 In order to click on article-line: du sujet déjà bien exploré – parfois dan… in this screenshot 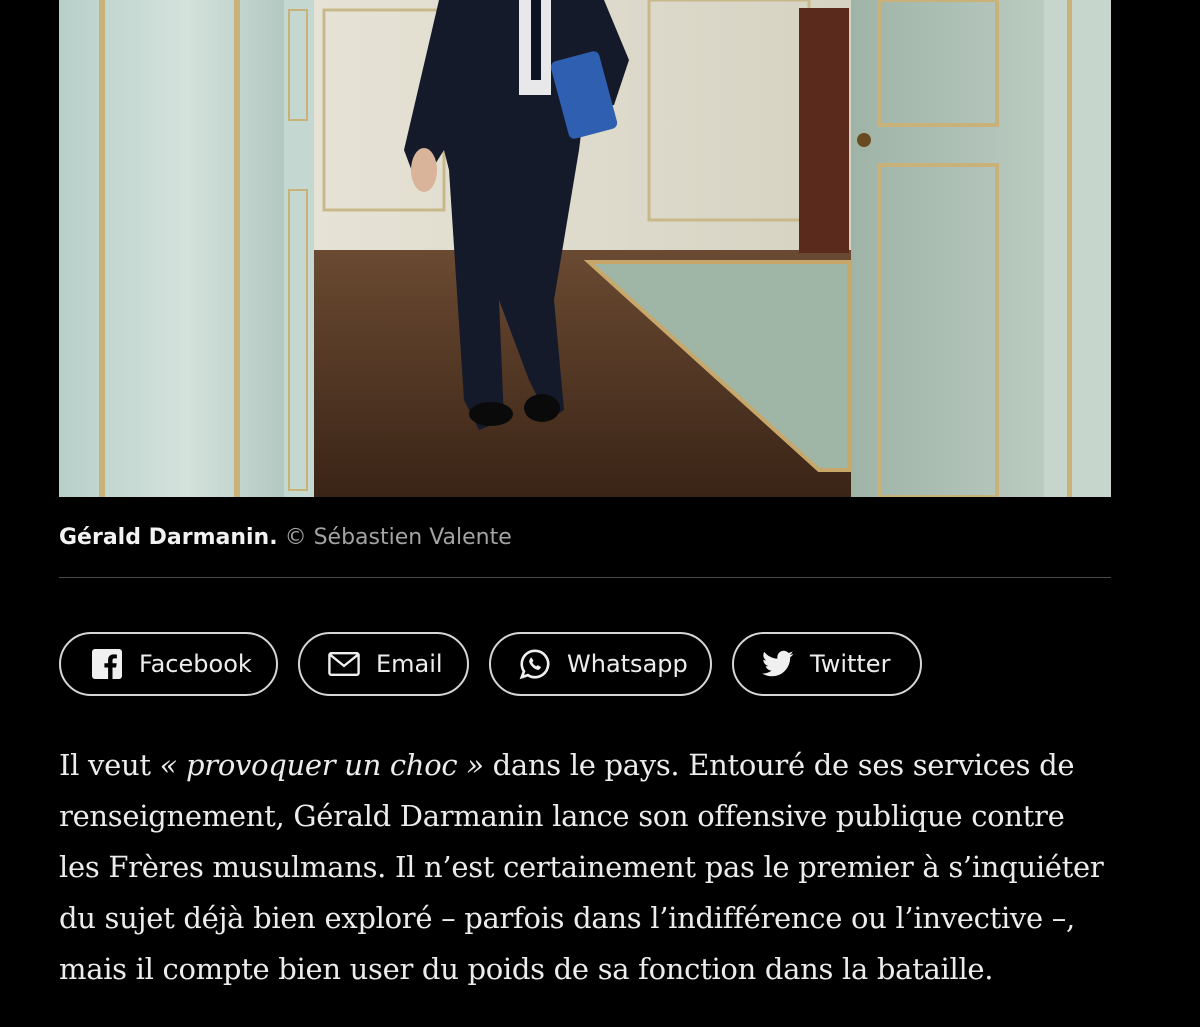, I will do `click(567, 918)`.